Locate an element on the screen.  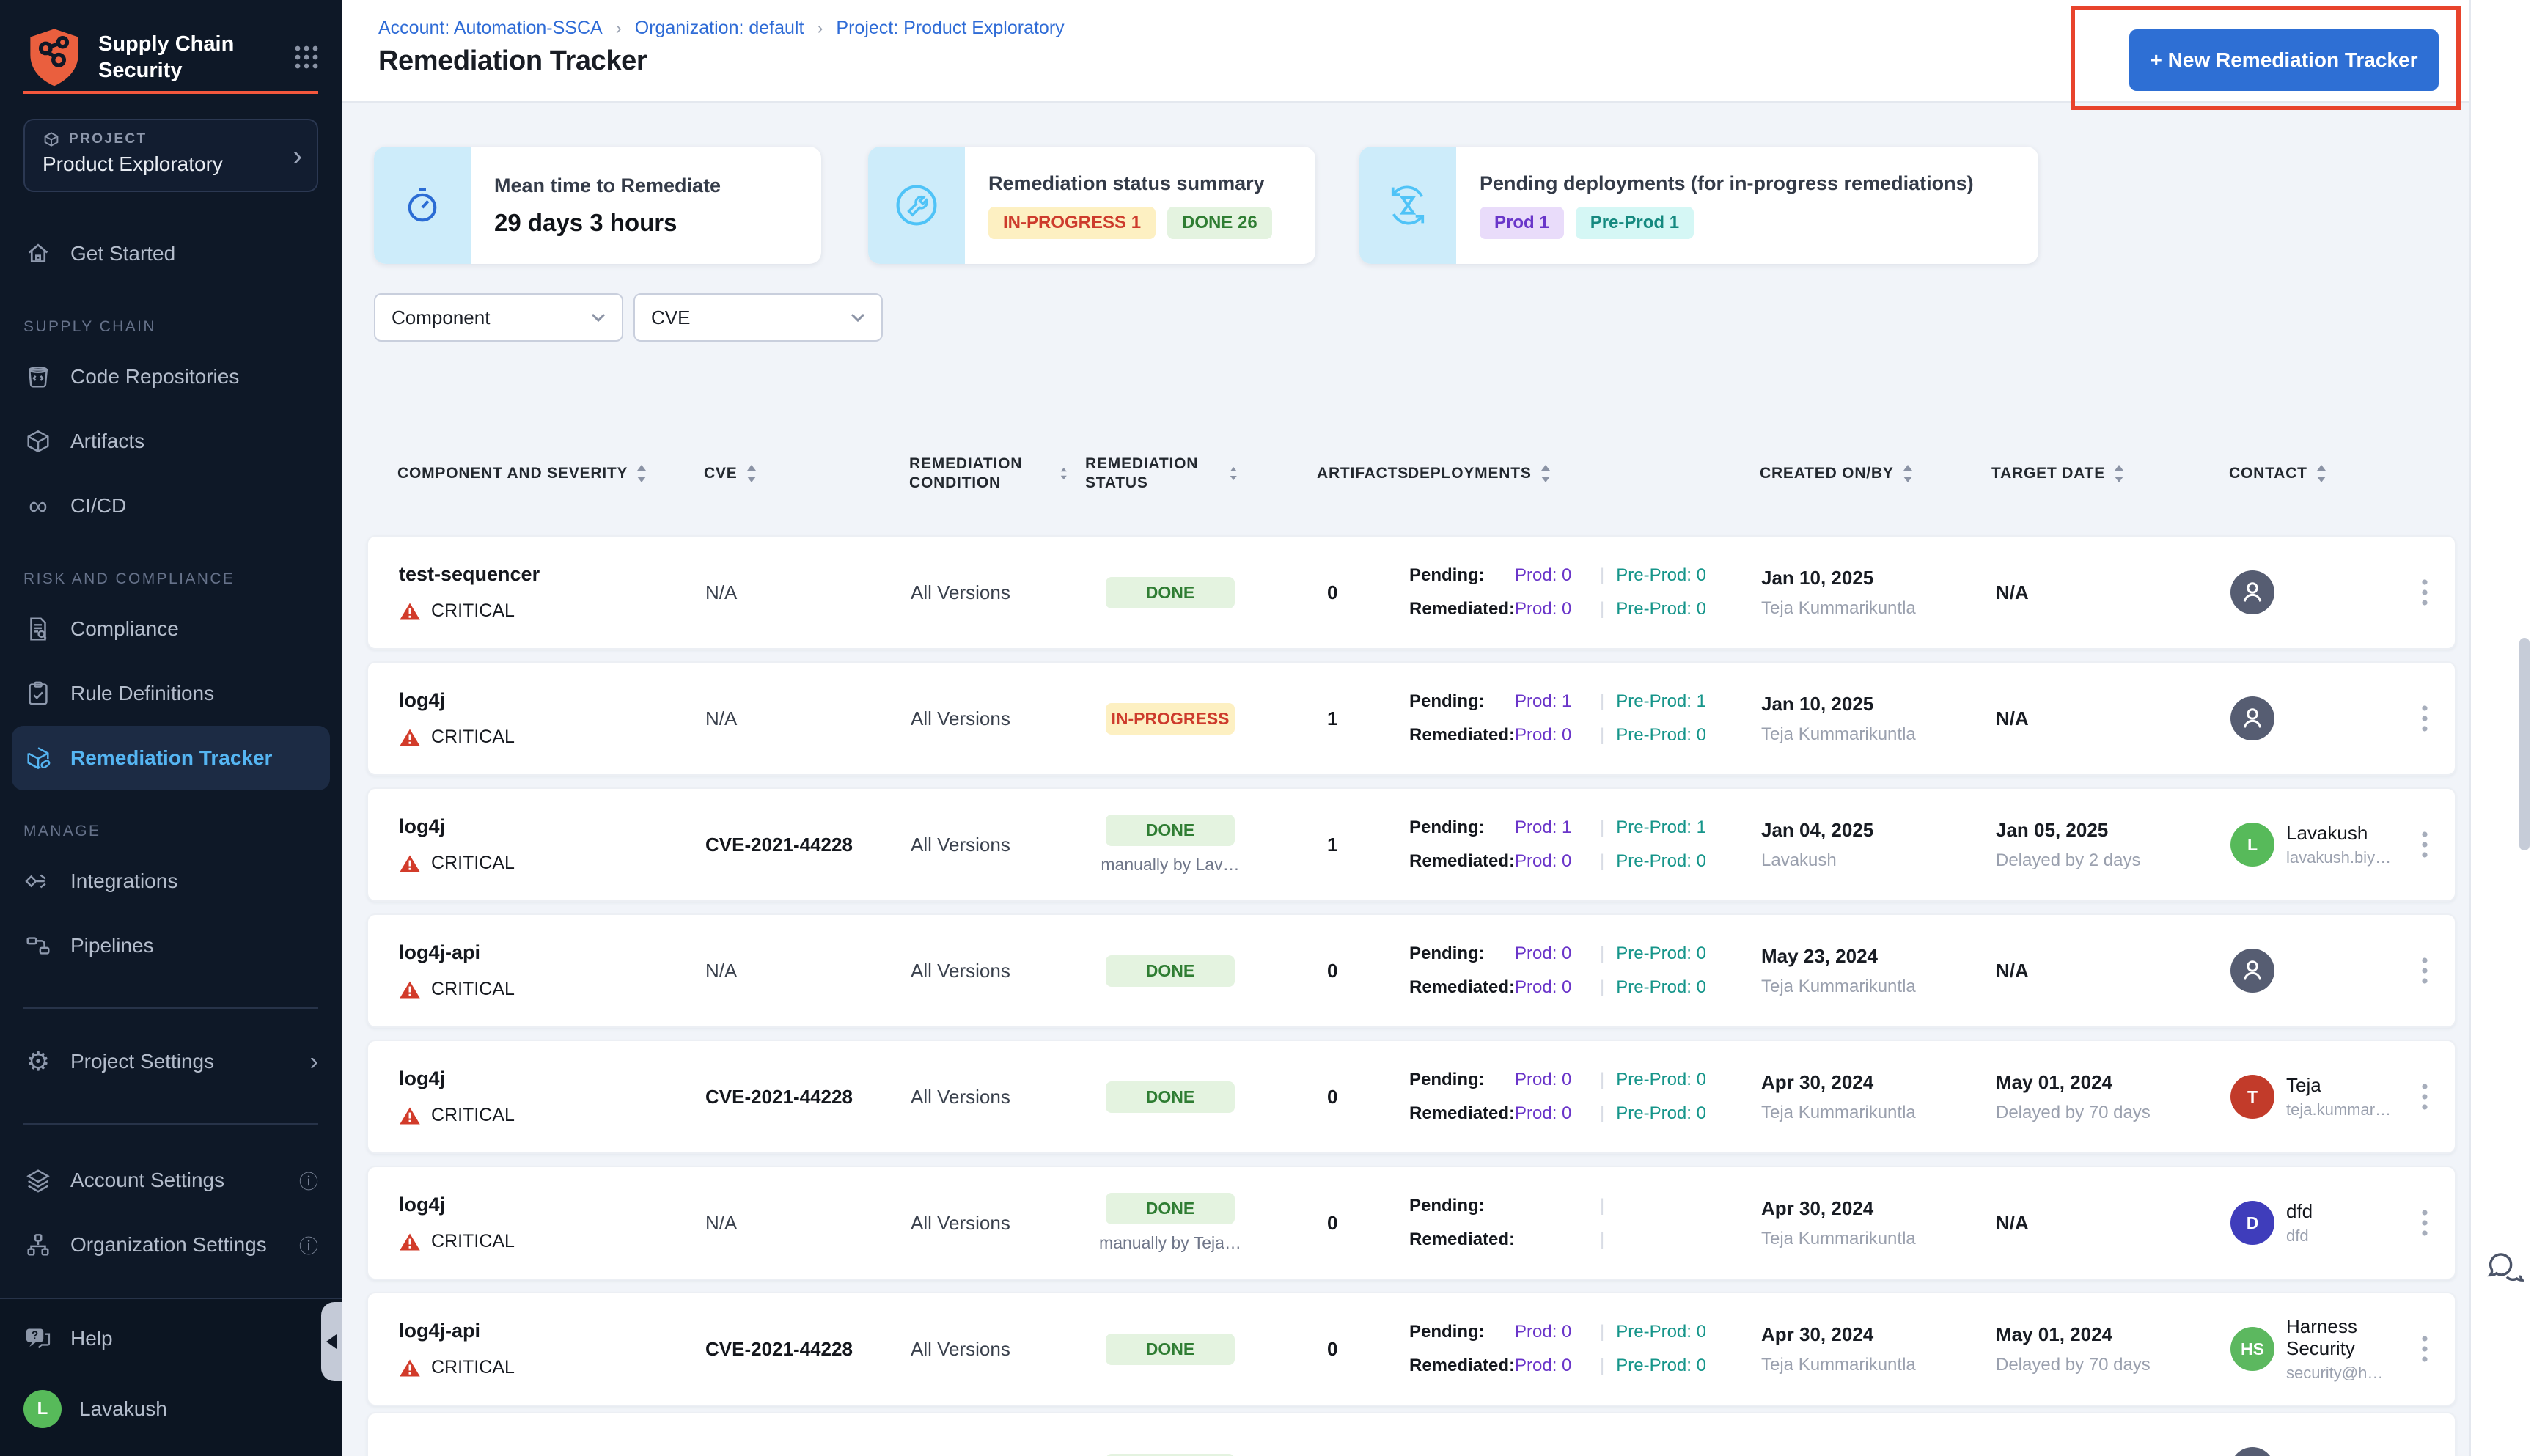
breadcrumb-account: Account: Automation-SSCA is located at coordinates (490, 28).